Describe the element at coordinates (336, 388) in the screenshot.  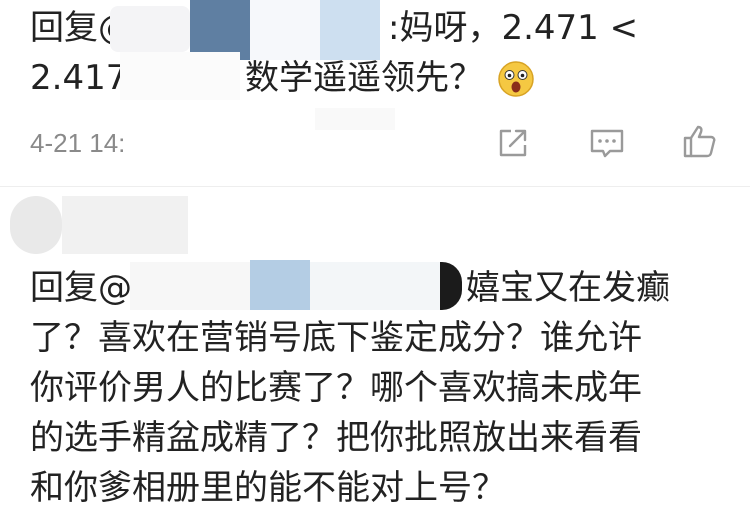
I see `comment-2-line-3: 你评价男人的比赛了？哪个喜欢搞未成年` at that location.